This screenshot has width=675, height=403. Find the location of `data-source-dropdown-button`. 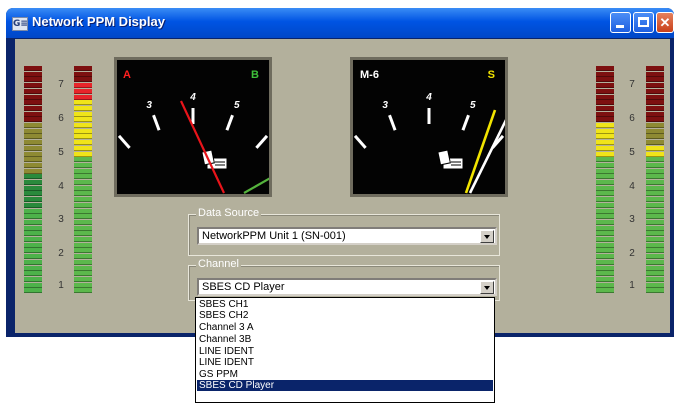

data-source-dropdown-button is located at coordinates (487, 236).